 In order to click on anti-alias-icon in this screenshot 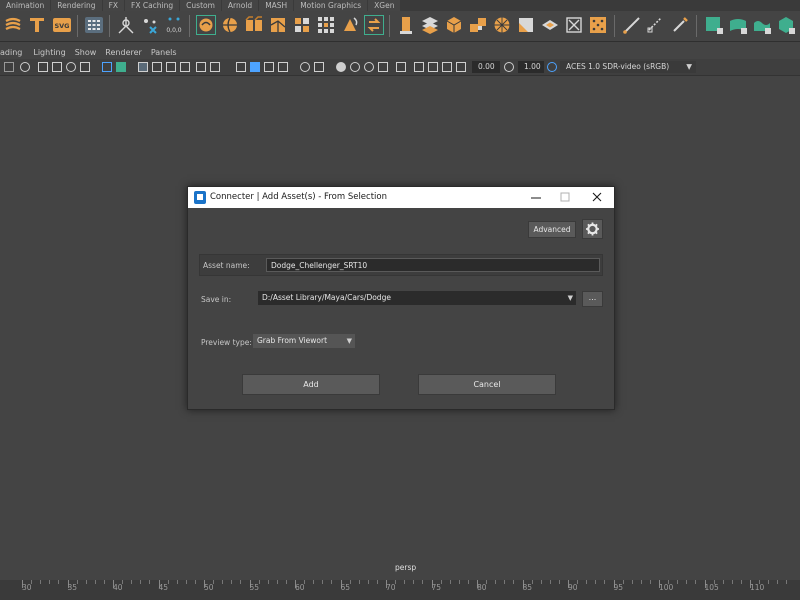, I will do `click(369, 67)`.